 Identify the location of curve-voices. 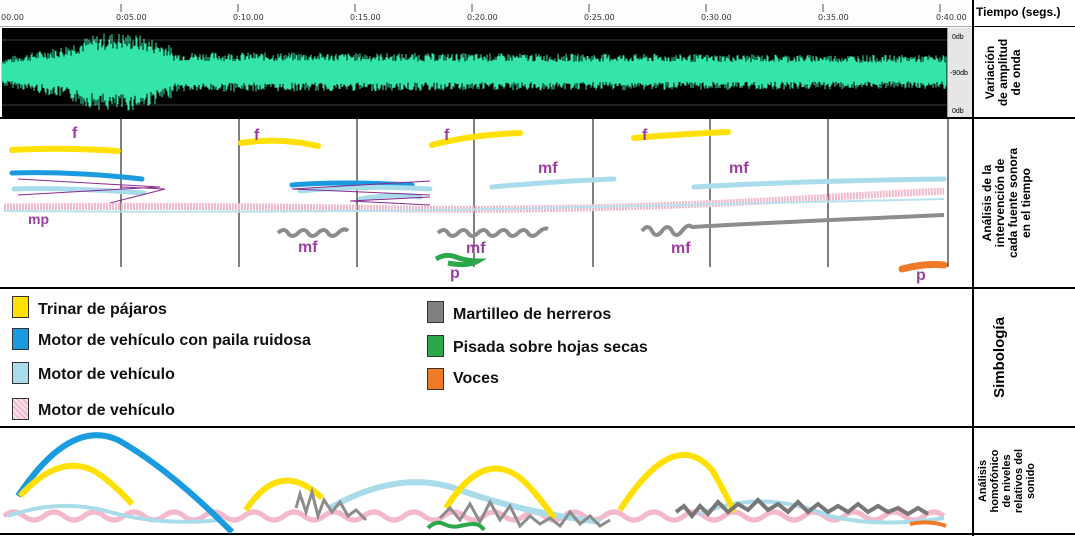
(928, 524).